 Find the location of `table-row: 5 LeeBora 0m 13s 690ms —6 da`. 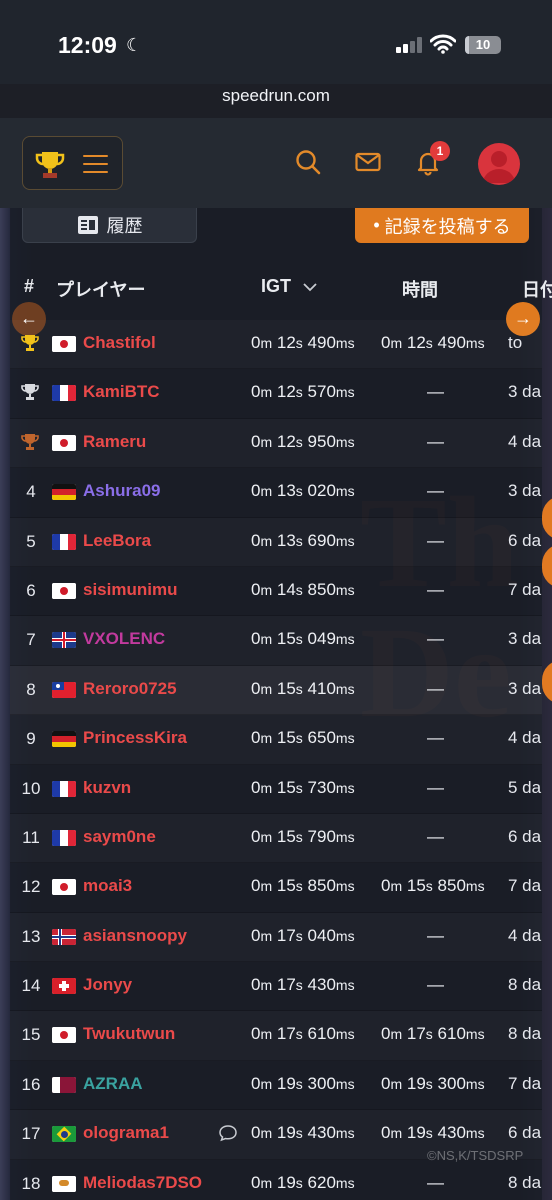

table-row: 5 LeeBora 0m 13s 690ms —6 da is located at coordinates (276, 542).